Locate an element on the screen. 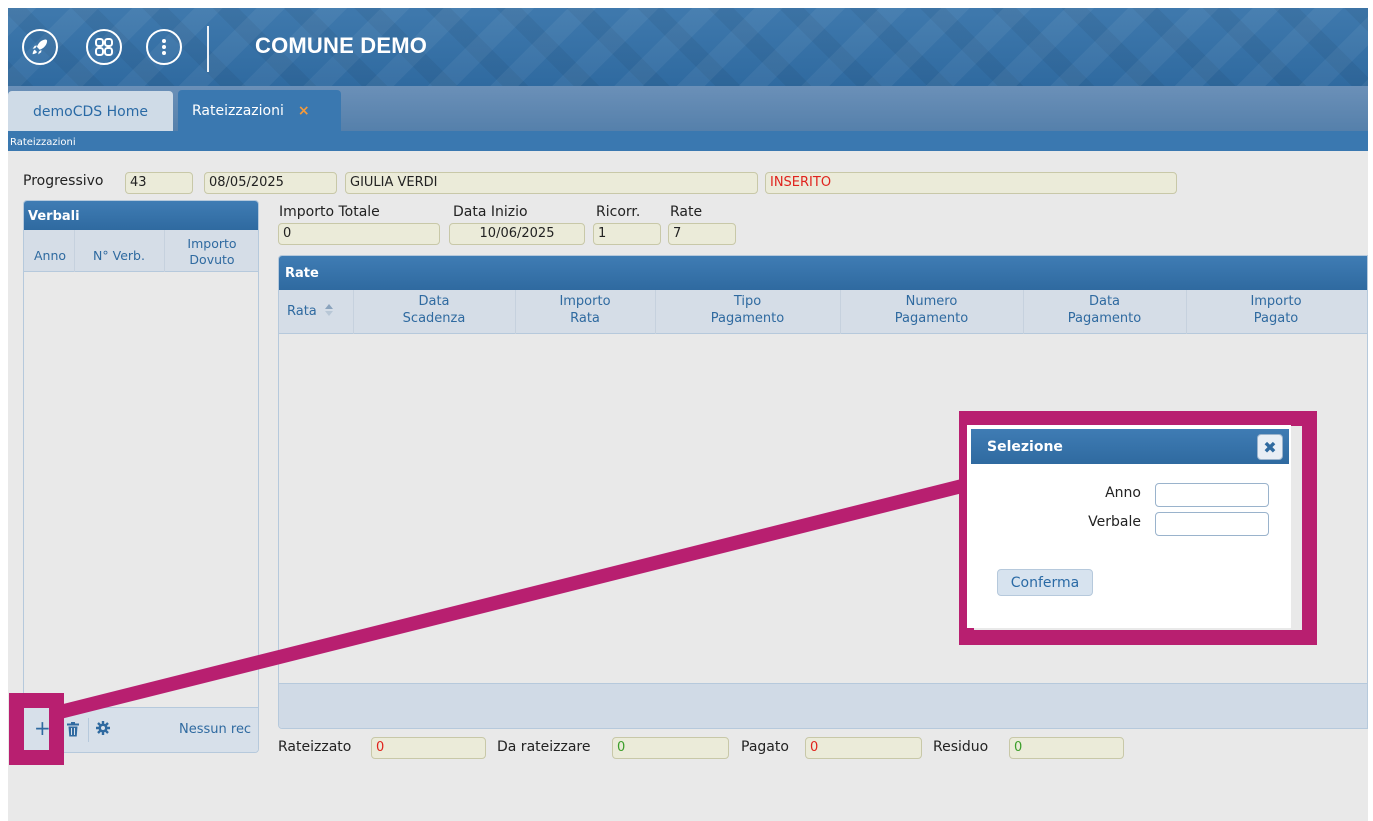 The height and width of the screenshot is (821, 1373). tab-label: demoCDS Home is located at coordinates (90, 111).